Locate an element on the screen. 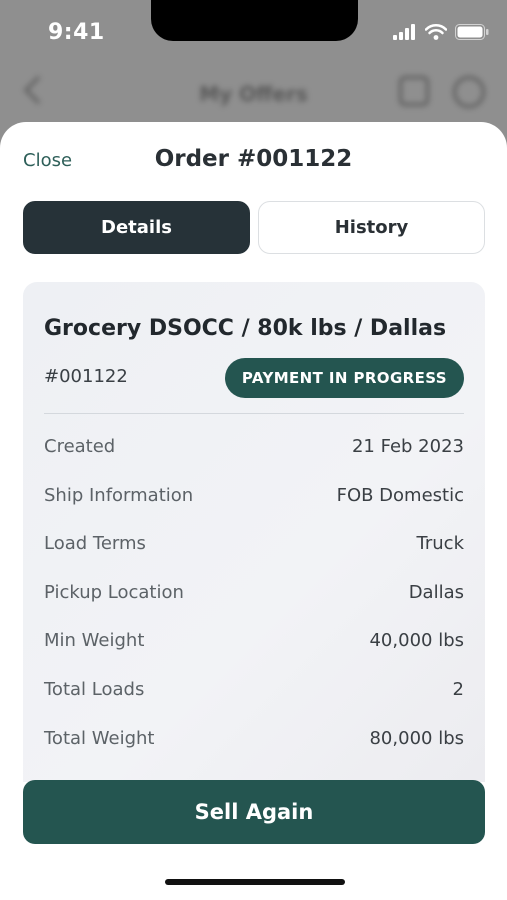 This screenshot has width=507, height=900. order-title: Grocery DSOCC / 80k lbs / Dallas is located at coordinates (245, 328).